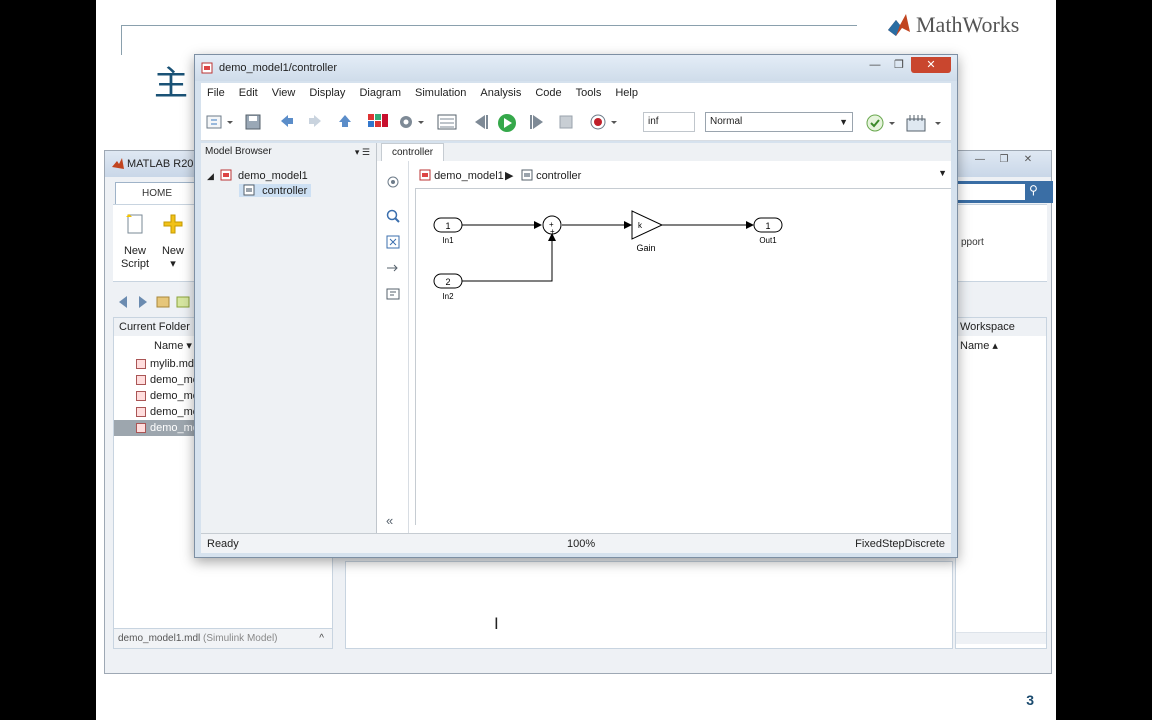 The height and width of the screenshot is (720, 1152). I want to click on search-input, so click(990, 192).